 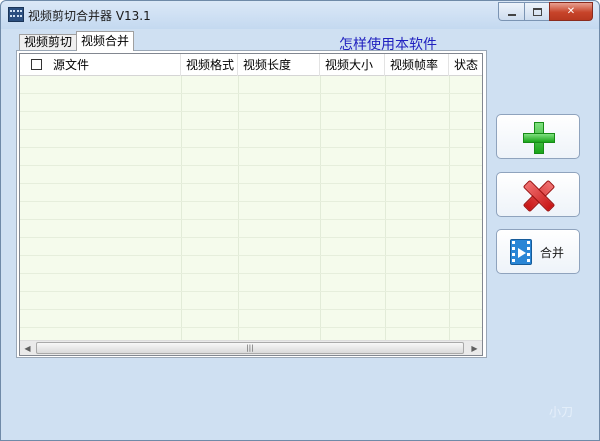 I want to click on list-header: 源文件 视频格式 视频长度 视频大小 视频帧率 状态, so click(x=251, y=65).